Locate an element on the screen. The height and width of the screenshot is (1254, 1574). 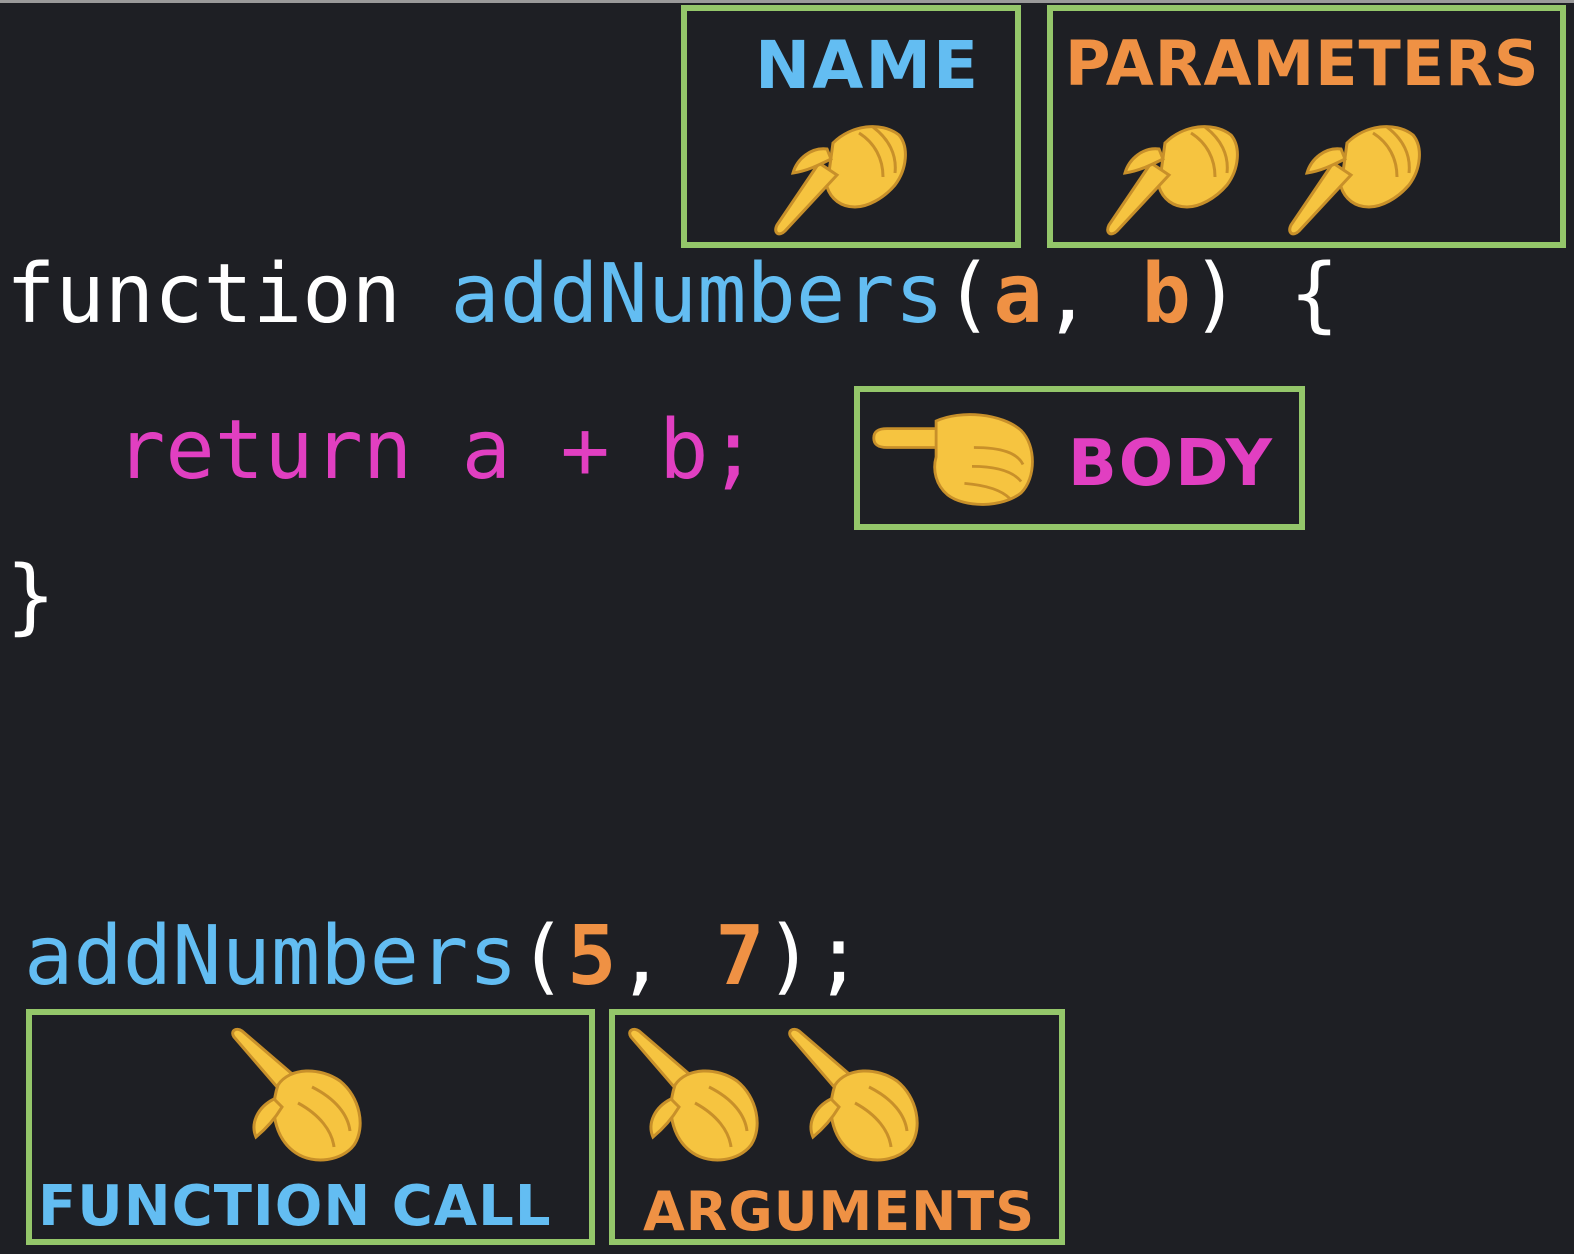
close-brace: } is located at coordinates (31, 596).